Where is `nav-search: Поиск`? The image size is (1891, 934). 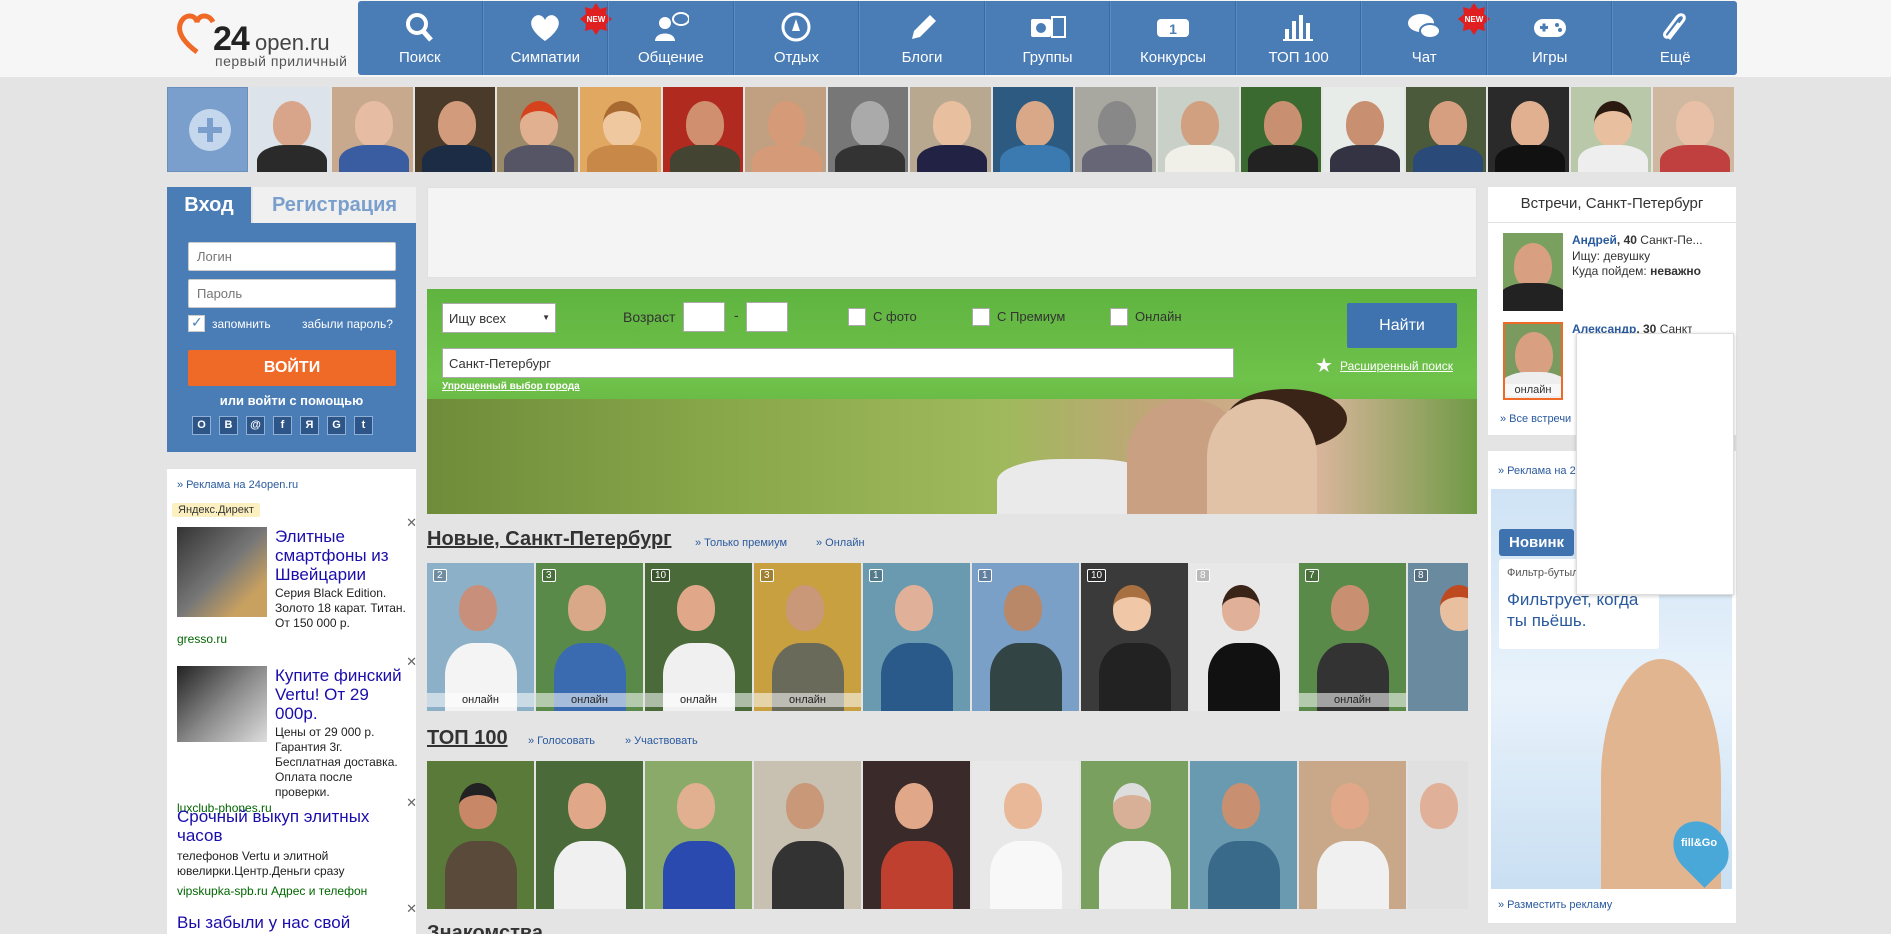 nav-search: Поиск is located at coordinates (420, 38).